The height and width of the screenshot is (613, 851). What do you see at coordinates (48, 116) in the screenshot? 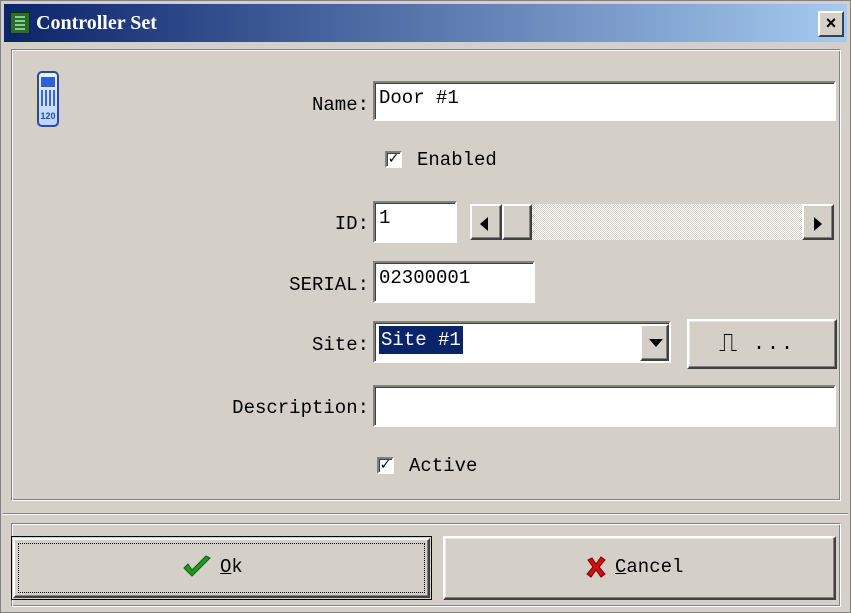
I see `device-number-label: 120` at bounding box center [48, 116].